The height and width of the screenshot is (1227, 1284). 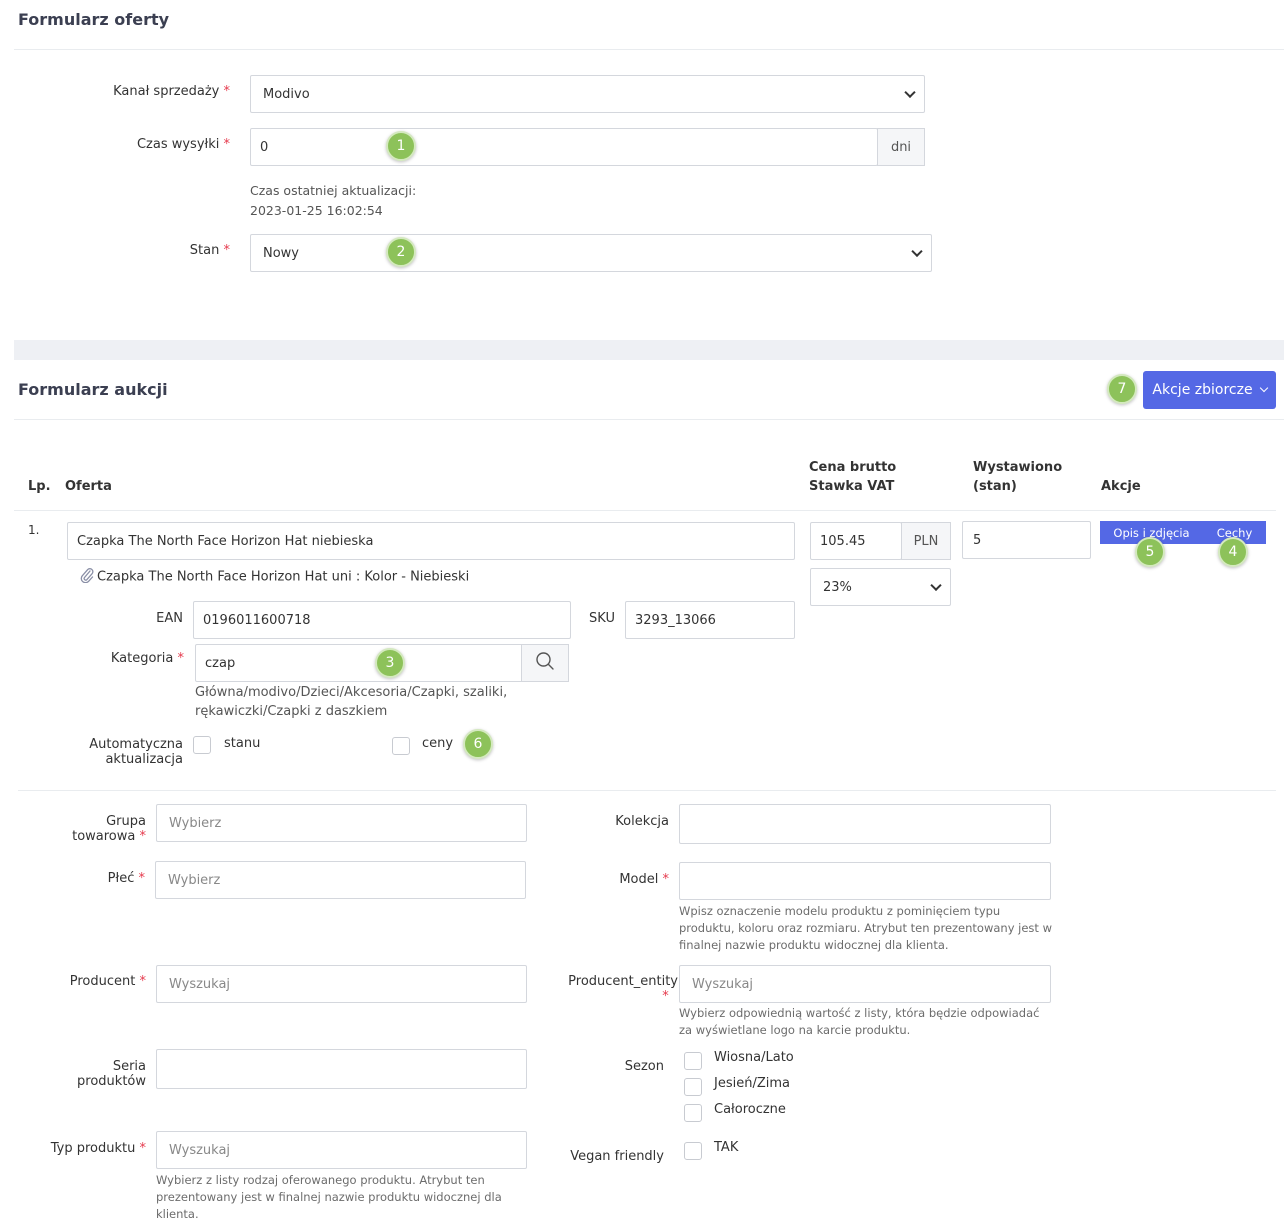 What do you see at coordinates (602, 618) in the screenshot?
I see `sku-label: SKU` at bounding box center [602, 618].